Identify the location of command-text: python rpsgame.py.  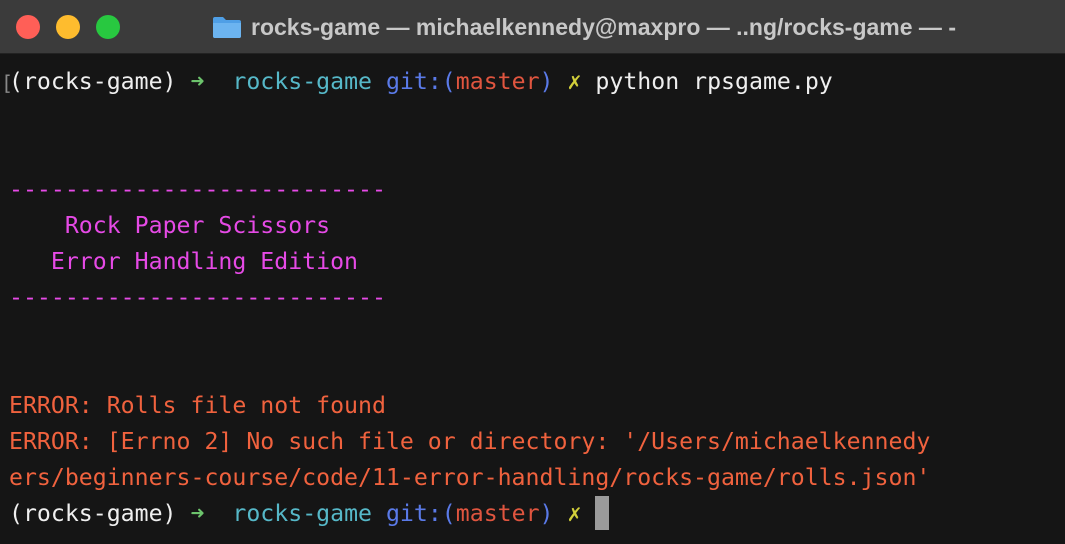
(714, 81).